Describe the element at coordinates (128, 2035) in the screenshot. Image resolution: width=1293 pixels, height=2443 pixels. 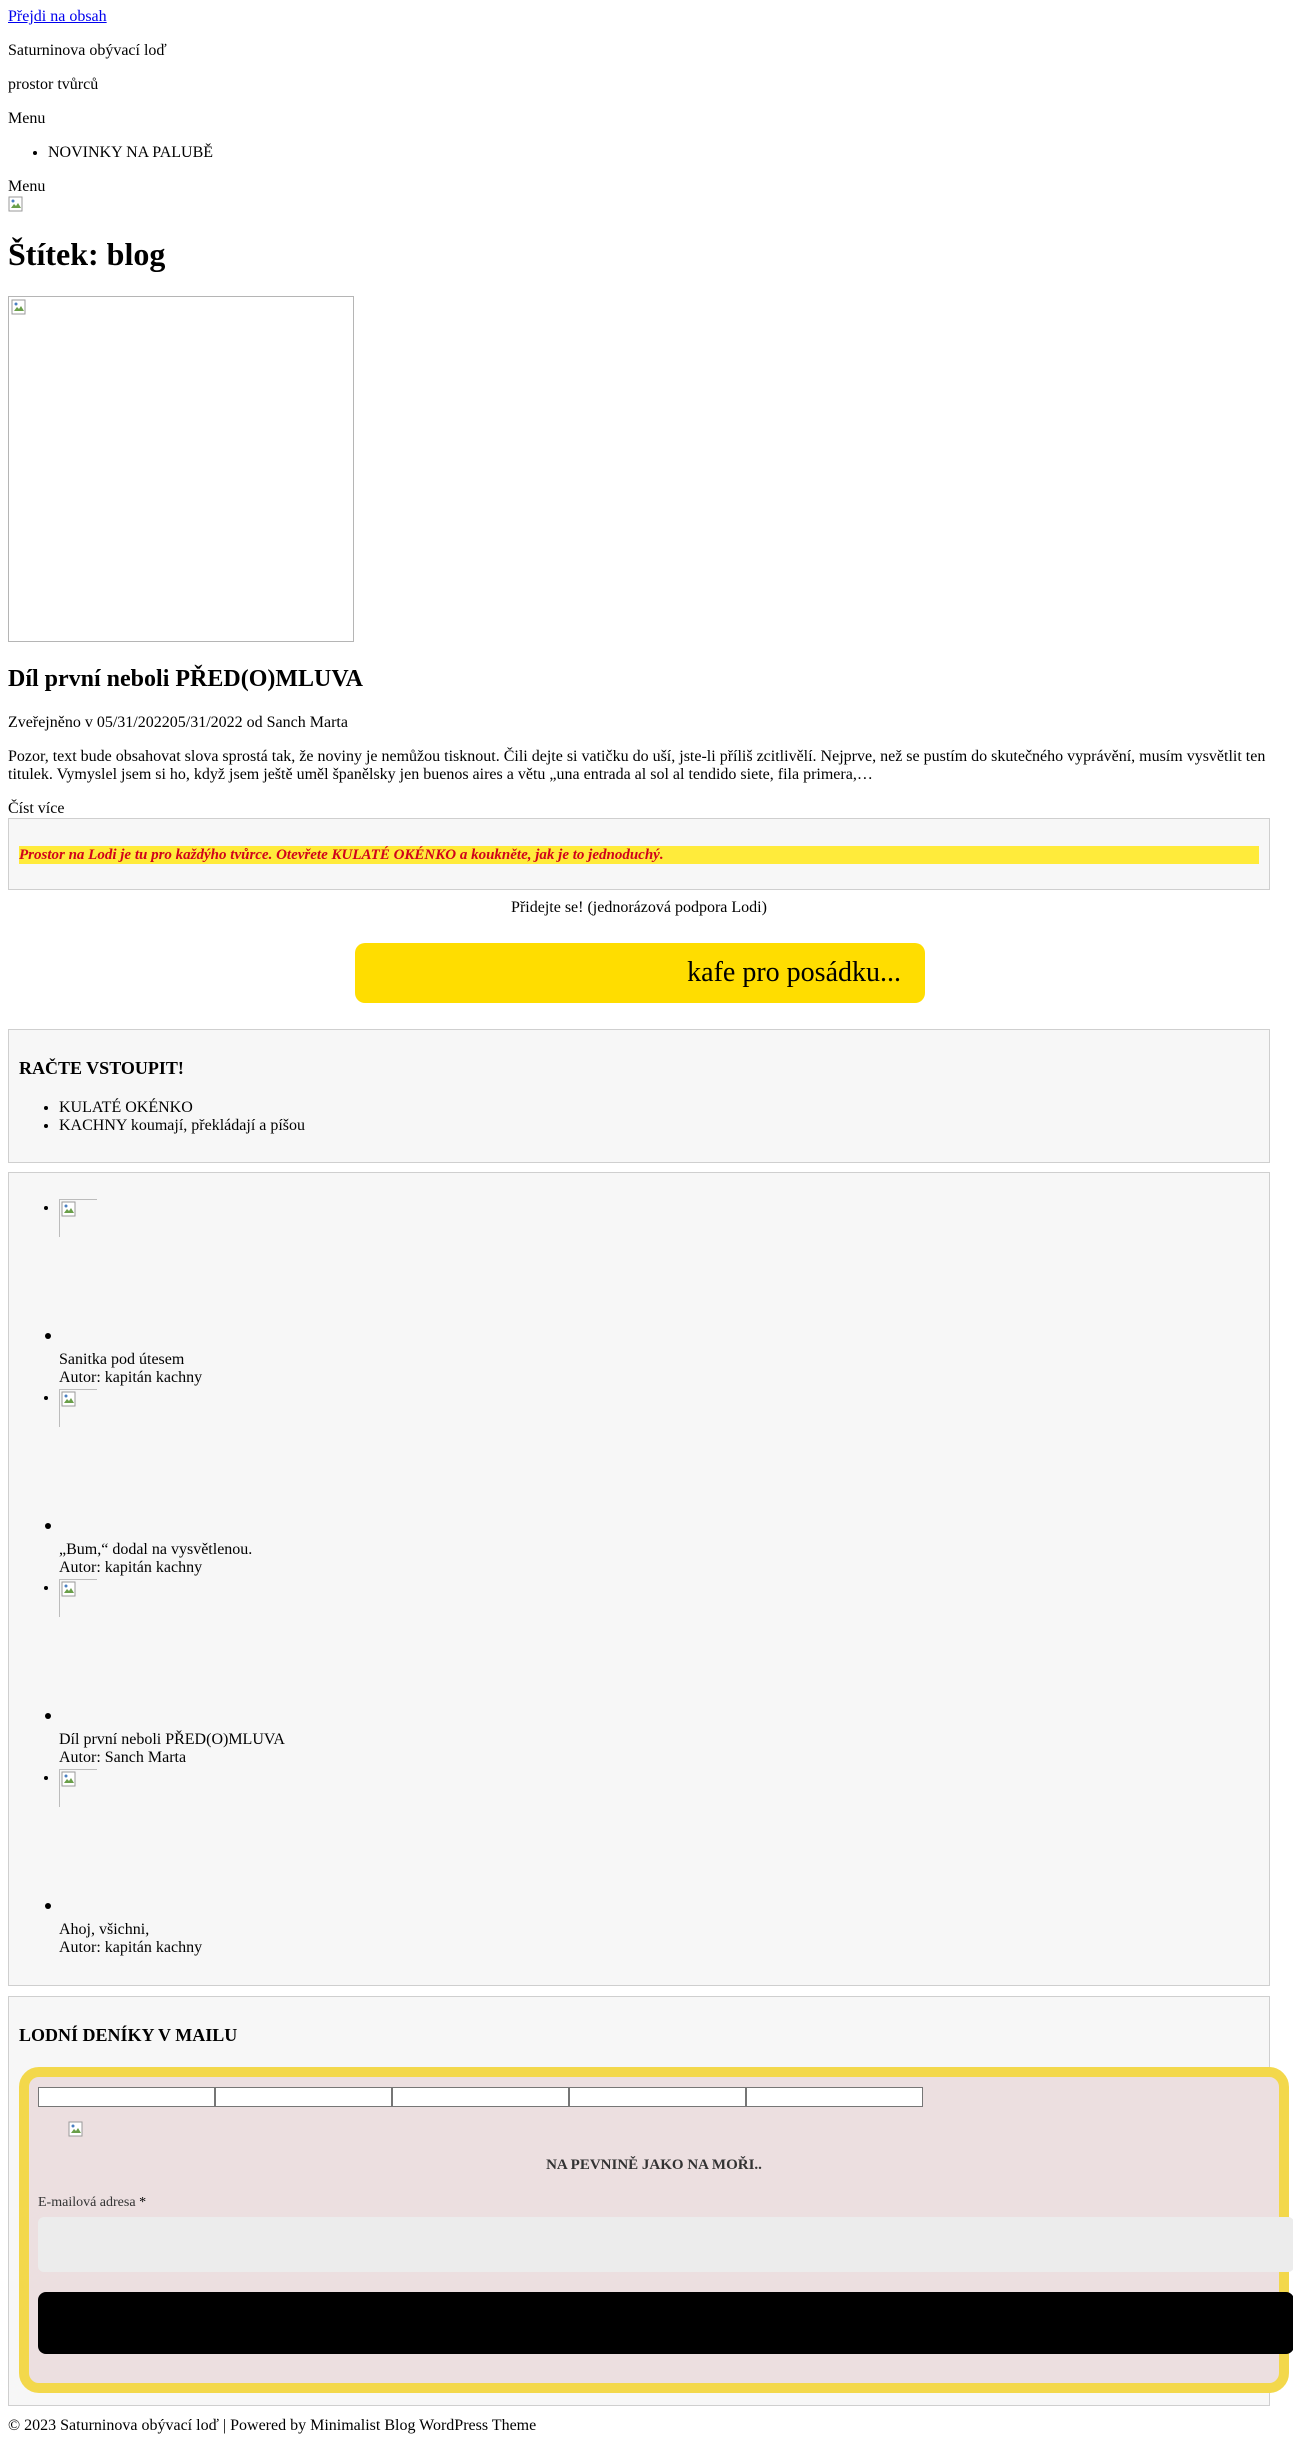
I see `widget-title: LODNÍ DENÍKY V MAILU` at that location.